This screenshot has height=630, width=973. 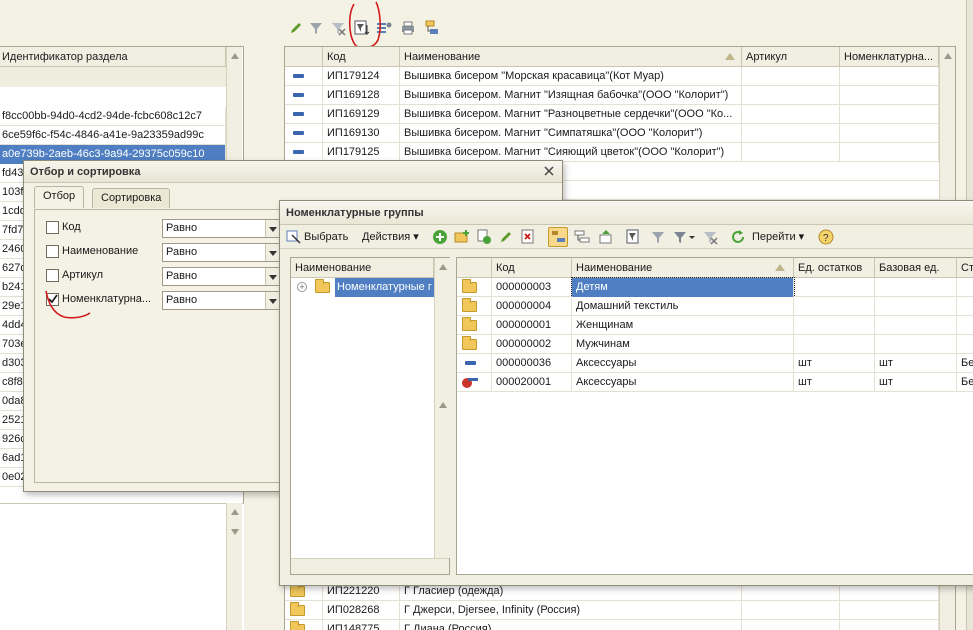 I want to click on tree-root-item: + Номенклатурные г, so click(x=362, y=287).